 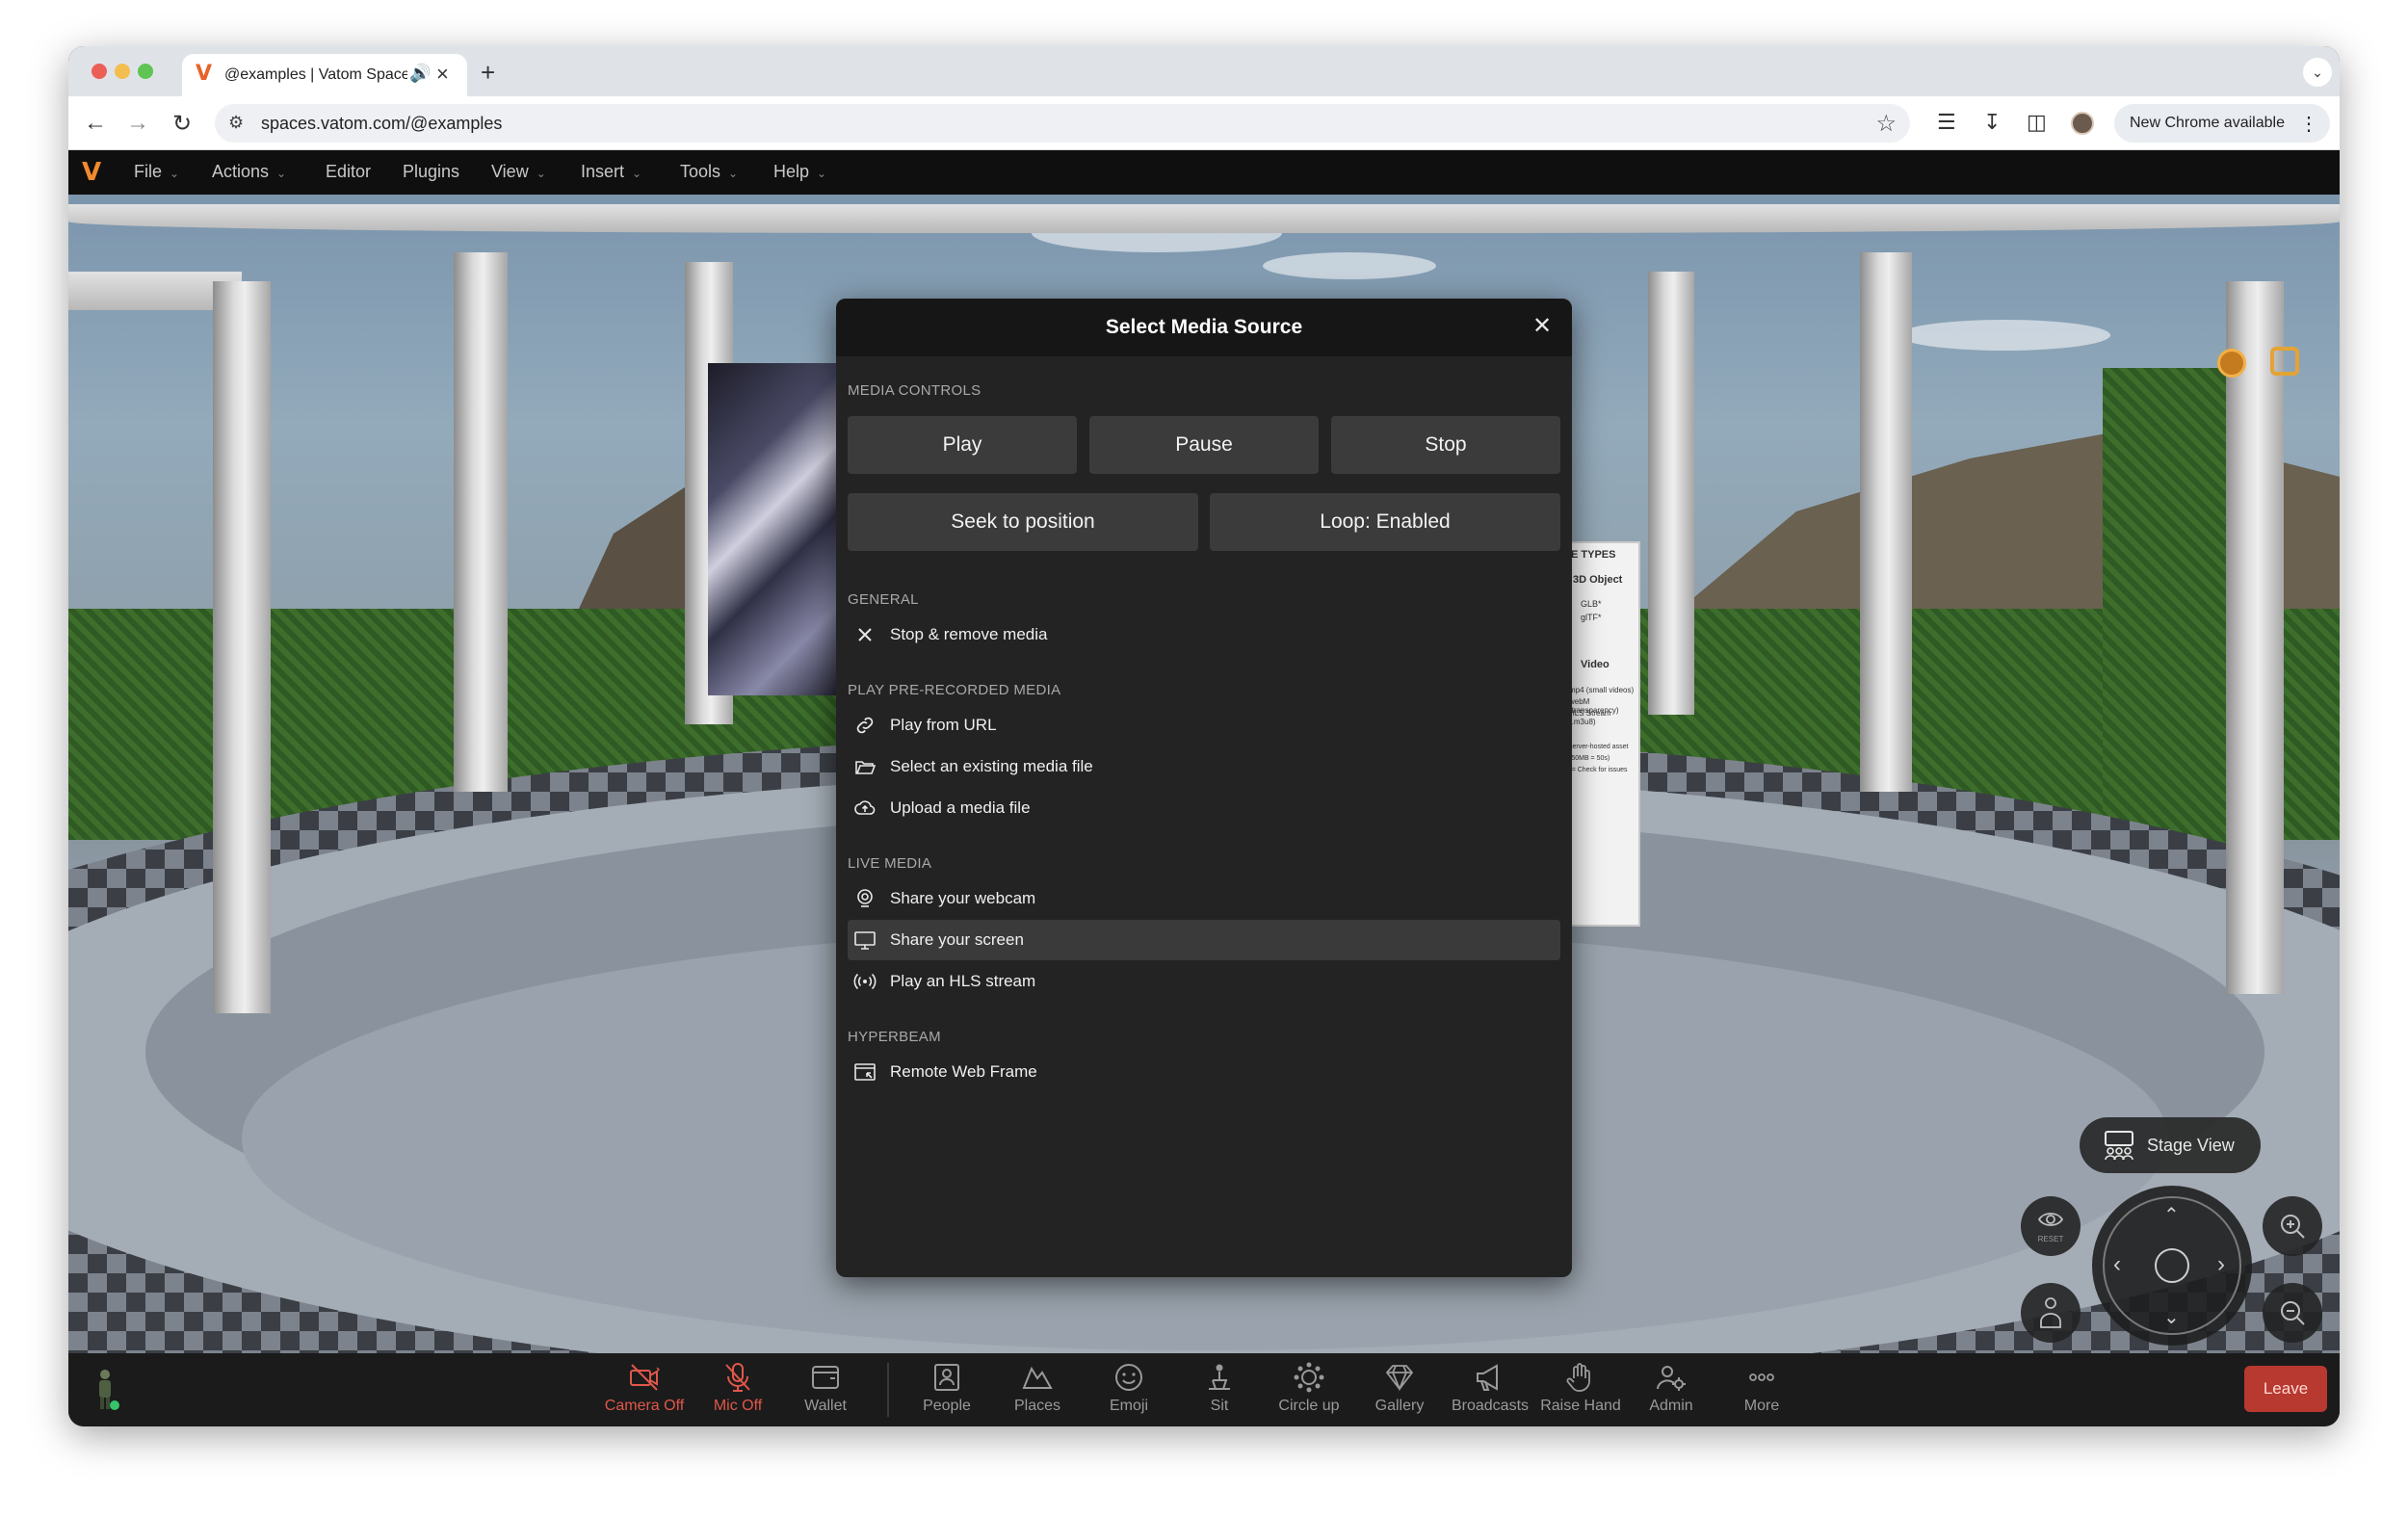 I want to click on column, so click(x=1886, y=522).